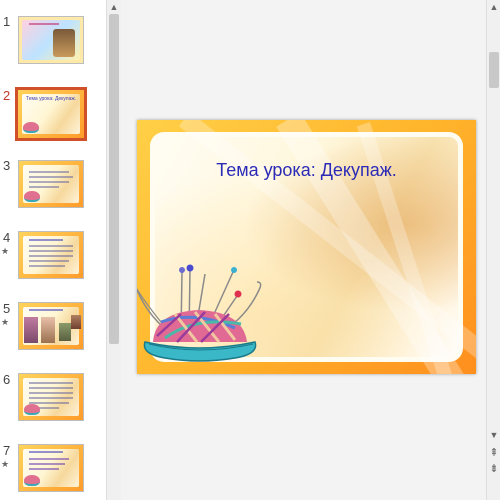  Describe the element at coordinates (306, 170) in the screenshot. I see `slide-title: Тема урока: Декупаж.` at that location.